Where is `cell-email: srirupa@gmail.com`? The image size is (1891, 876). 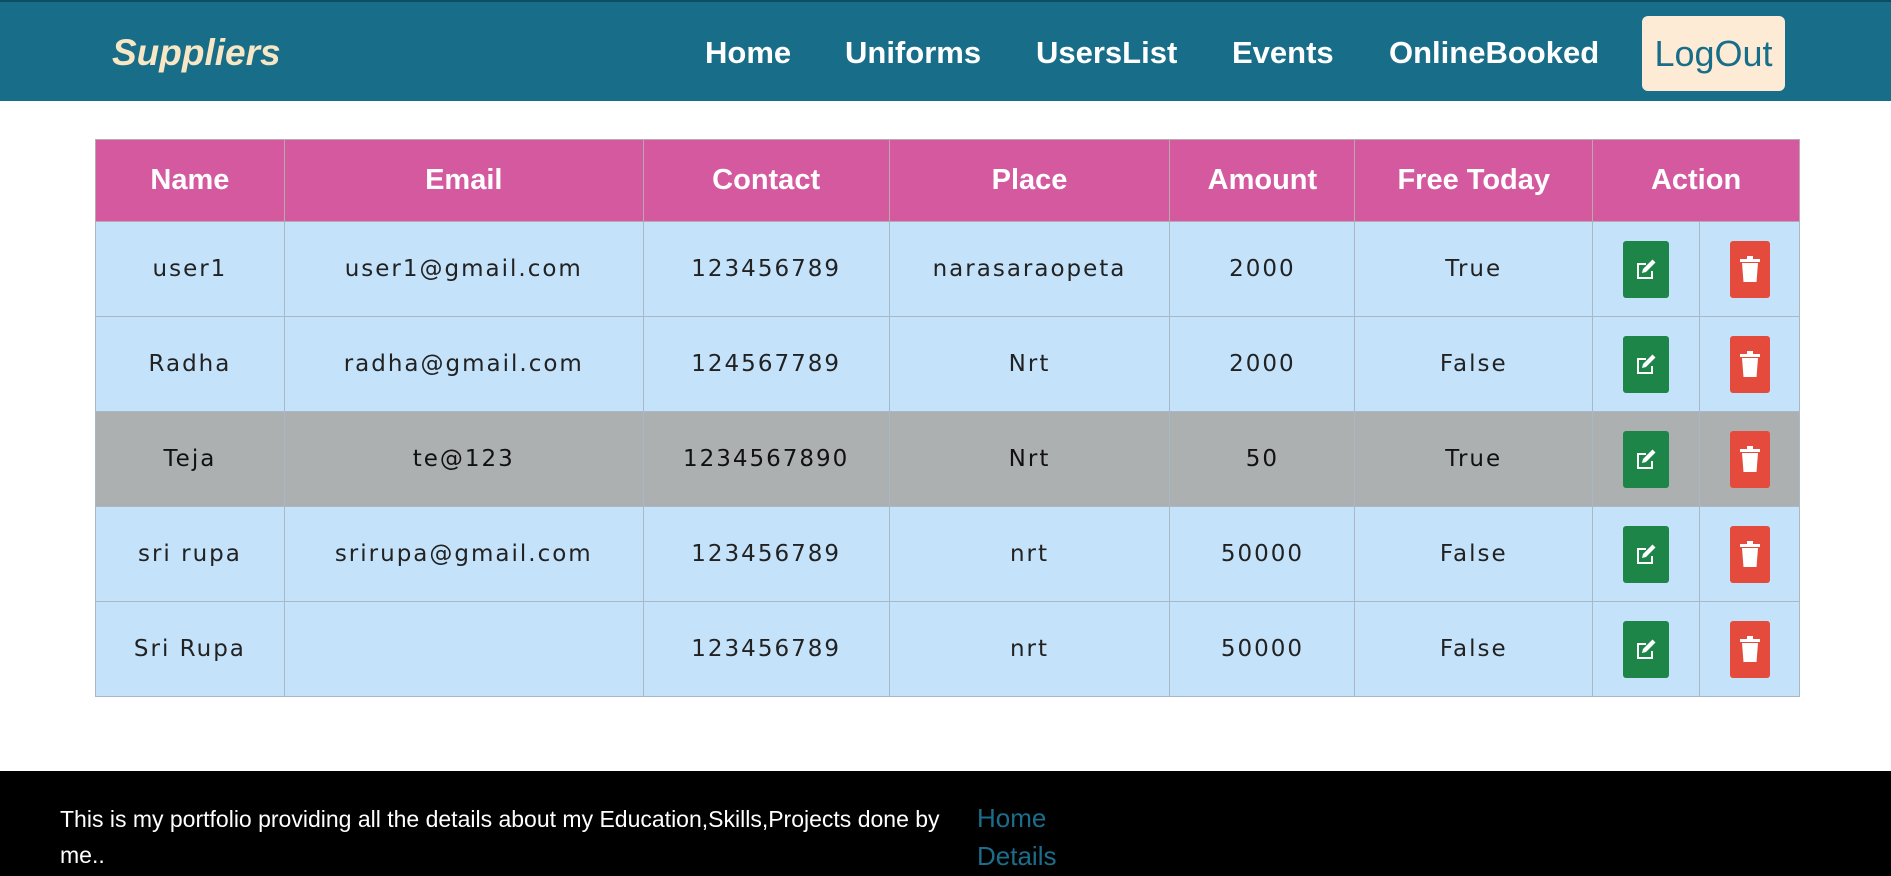
cell-email: srirupa@gmail.com is located at coordinates (463, 554).